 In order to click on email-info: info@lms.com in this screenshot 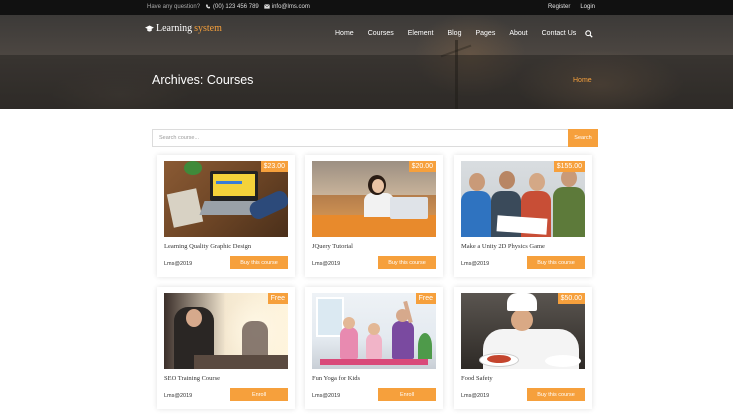, I will do `click(286, 7)`.